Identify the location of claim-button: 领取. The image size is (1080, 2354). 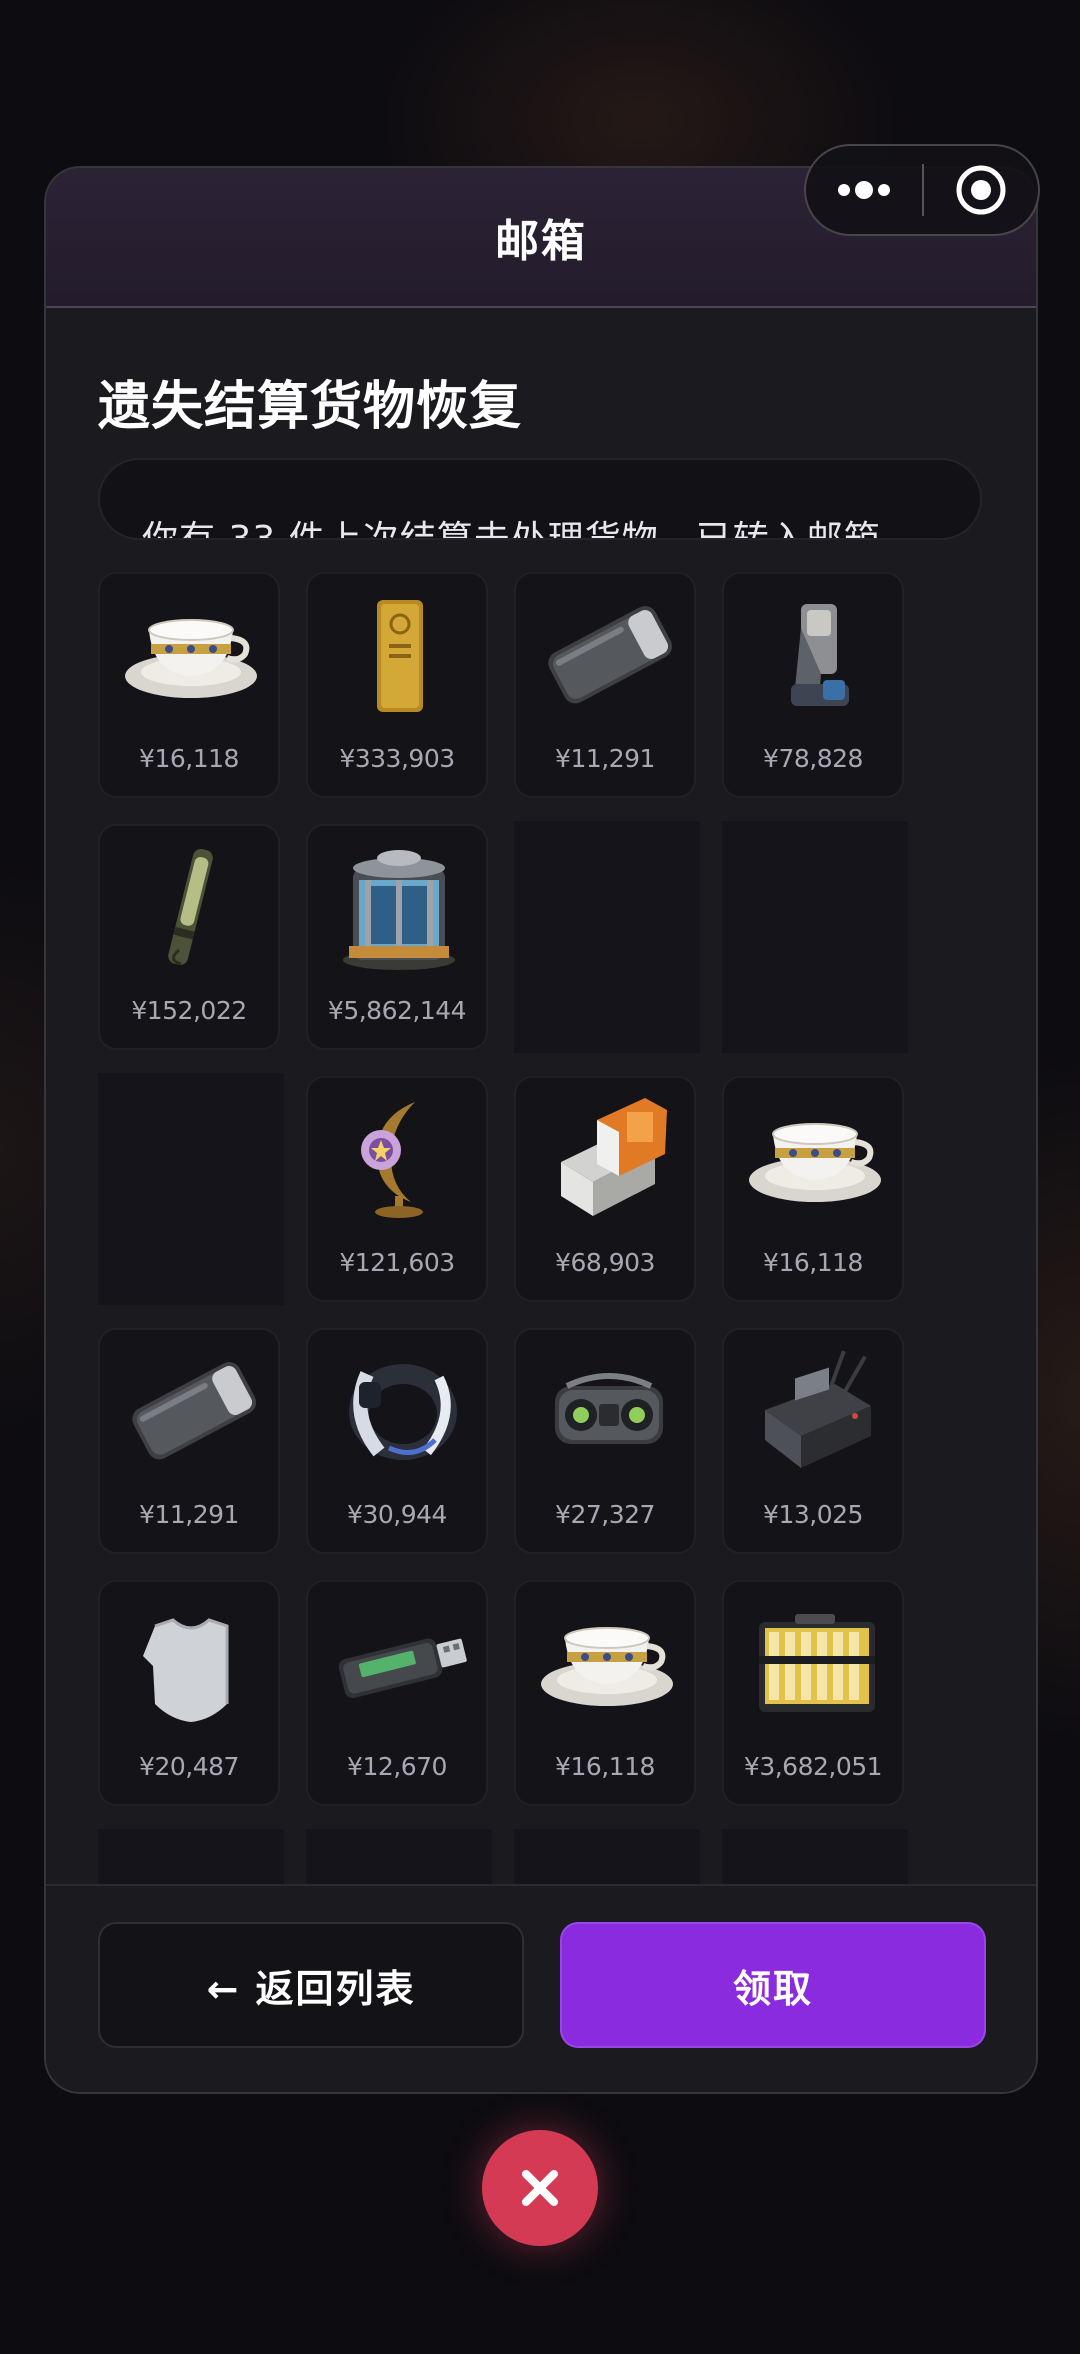
(773, 1985).